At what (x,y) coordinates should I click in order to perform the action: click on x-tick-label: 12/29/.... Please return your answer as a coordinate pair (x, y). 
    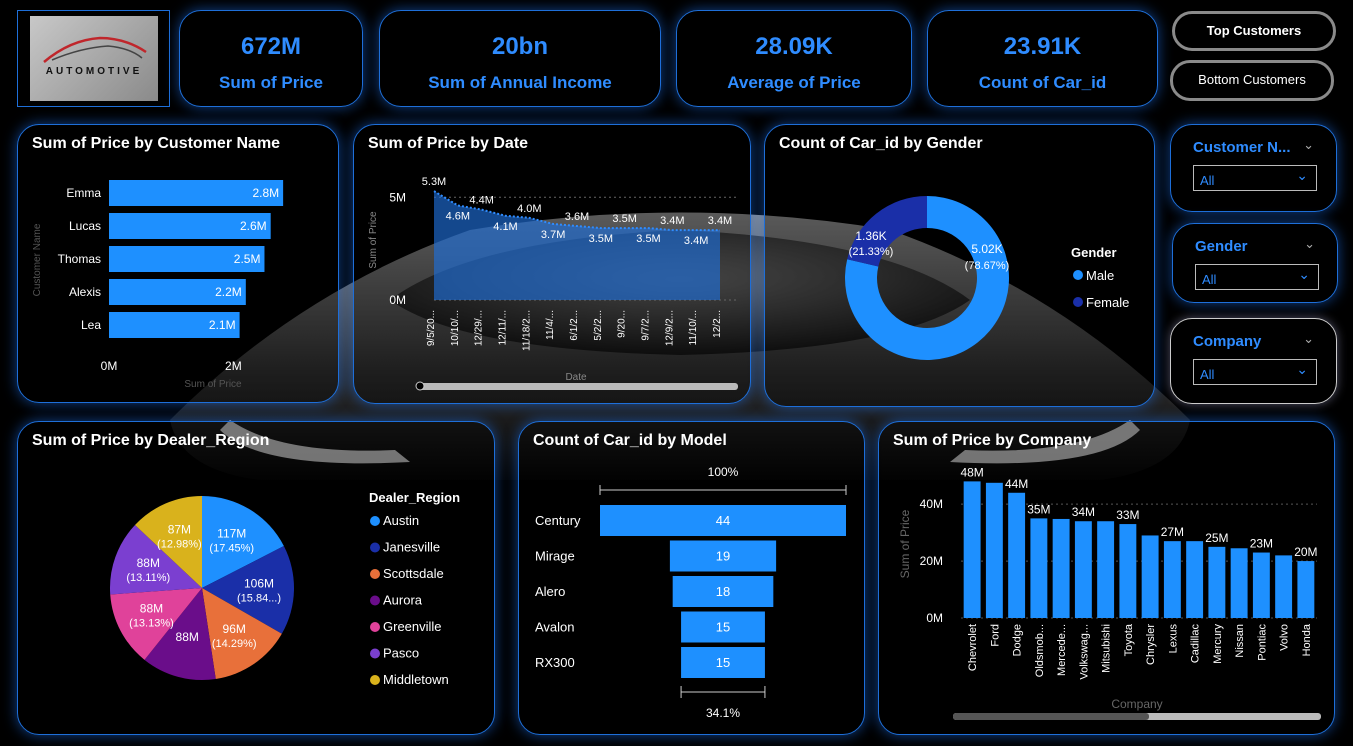
    Looking at the image, I should click on (479, 328).